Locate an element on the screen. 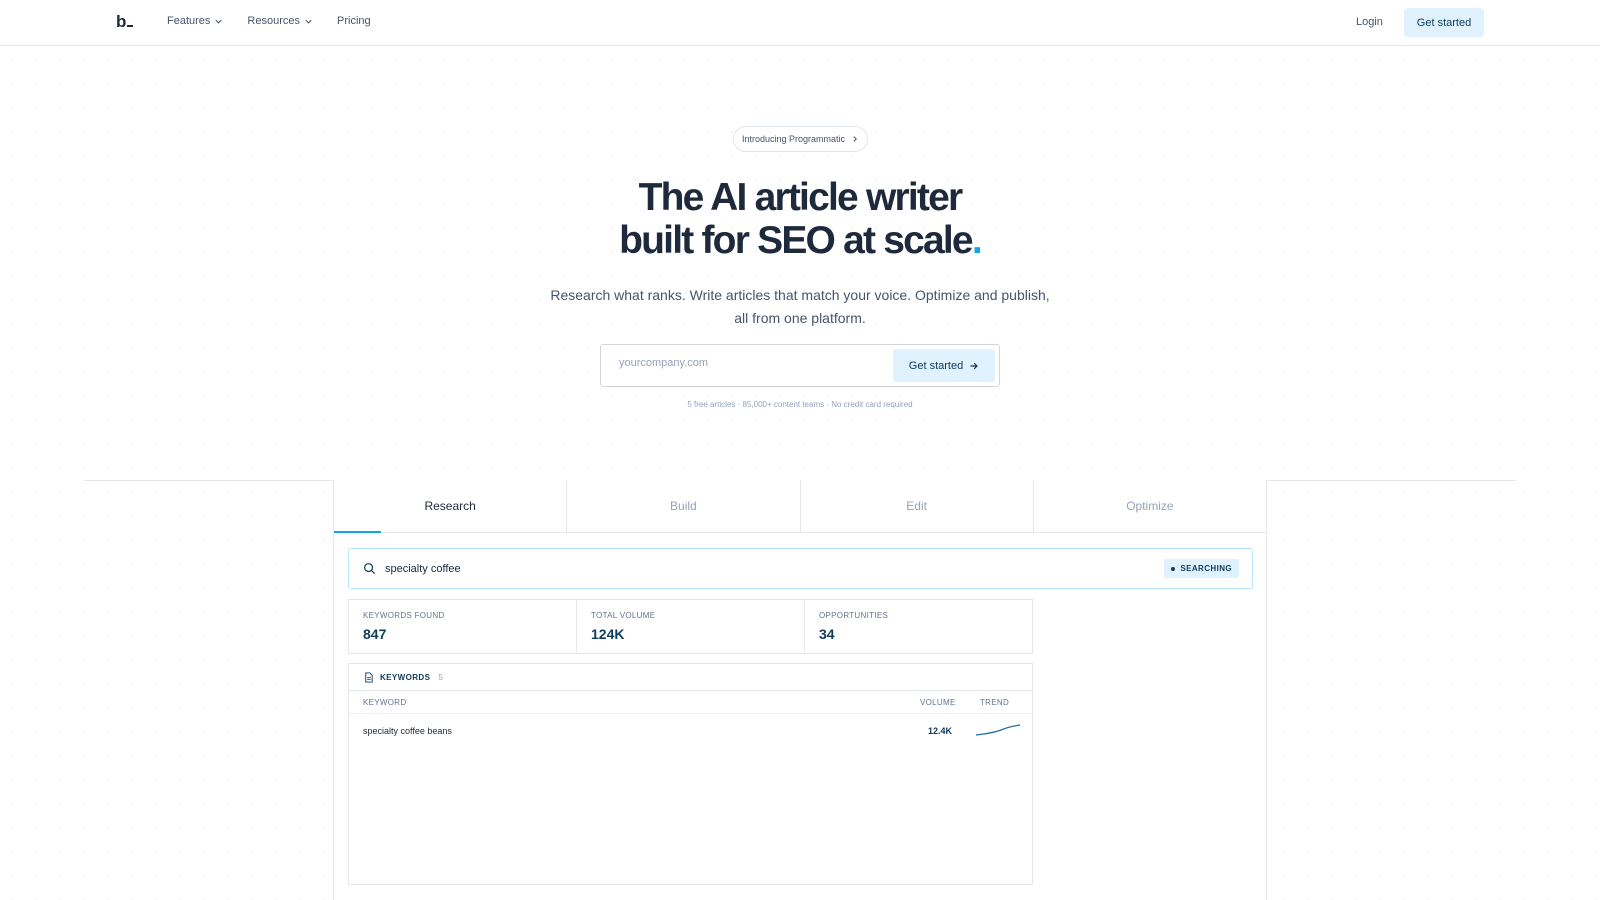 This screenshot has height=900, width=1600. login-link: Login is located at coordinates (1369, 22).